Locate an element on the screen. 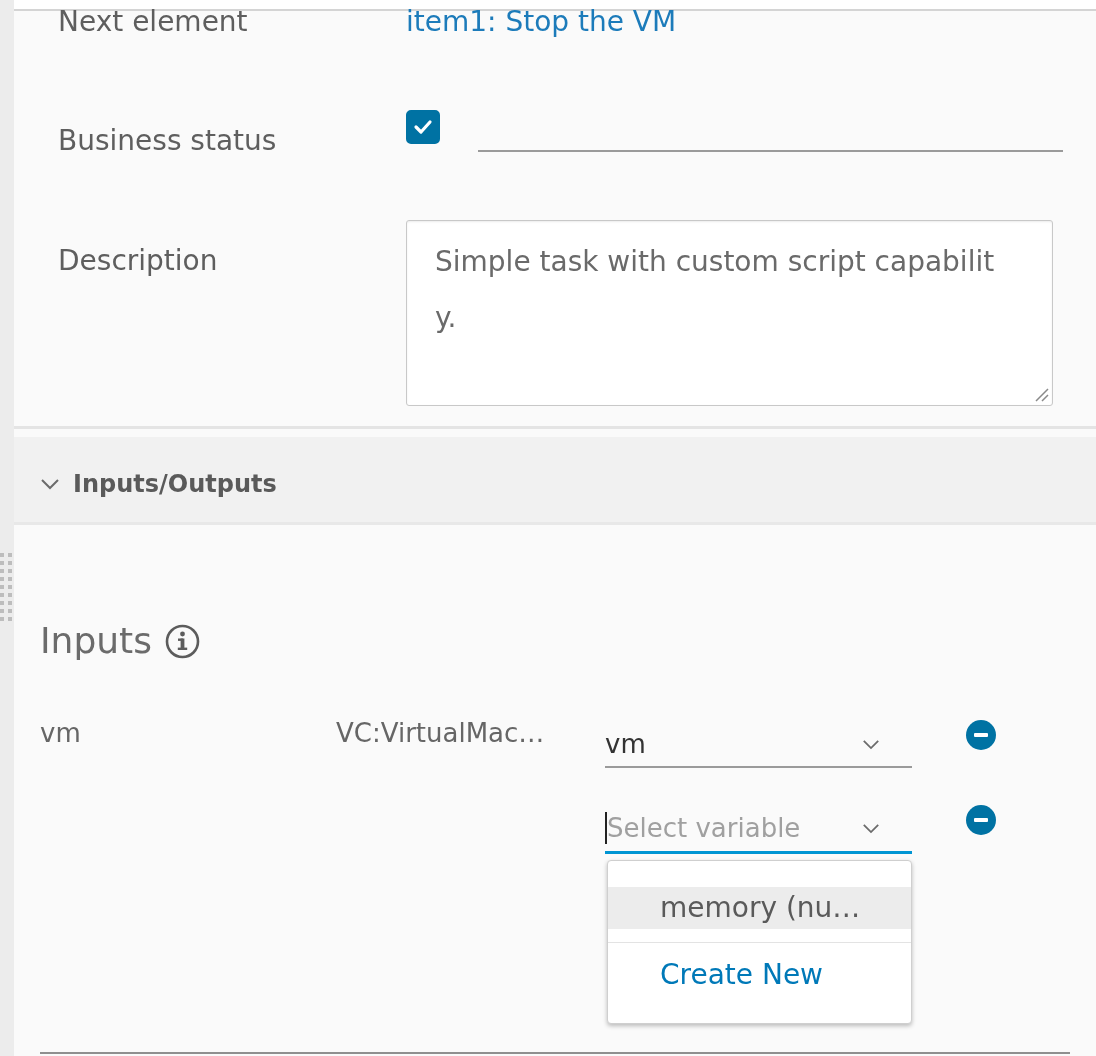 The width and height of the screenshot is (1096, 1056). description-field: Simple task with custom script capability. is located at coordinates (729, 313).